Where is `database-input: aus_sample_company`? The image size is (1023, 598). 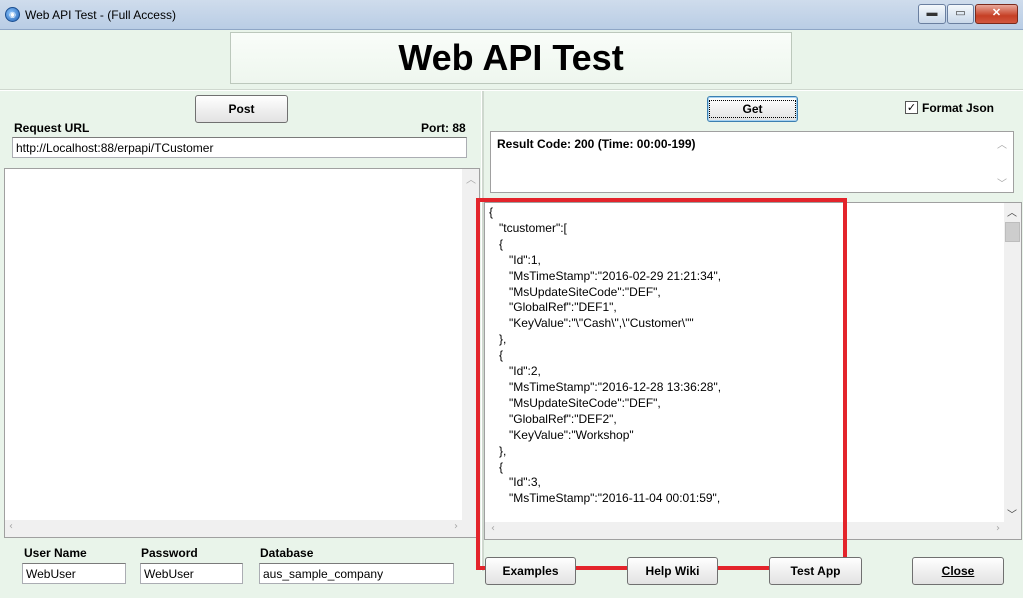 database-input: aus_sample_company is located at coordinates (356, 573).